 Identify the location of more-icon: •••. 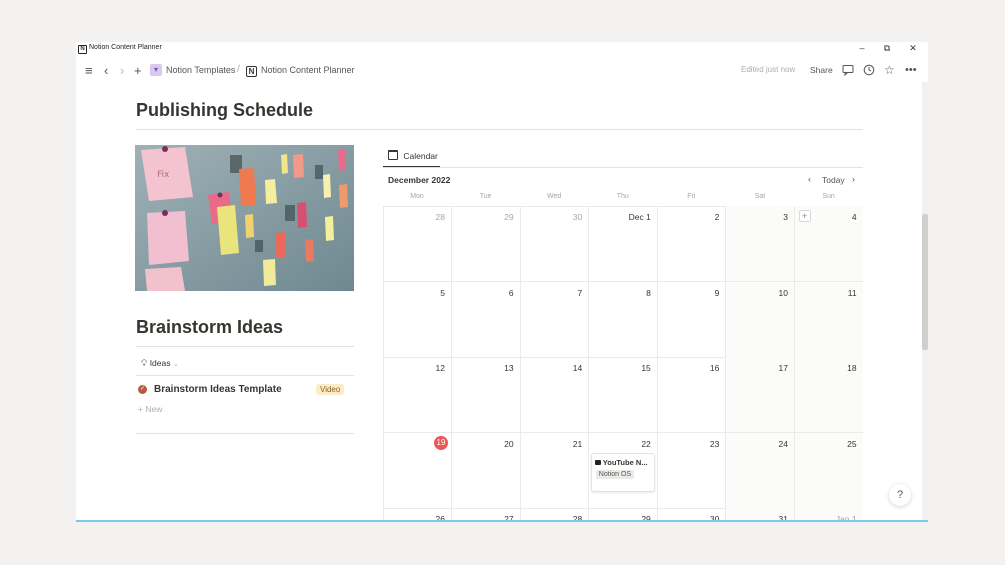
(911, 70).